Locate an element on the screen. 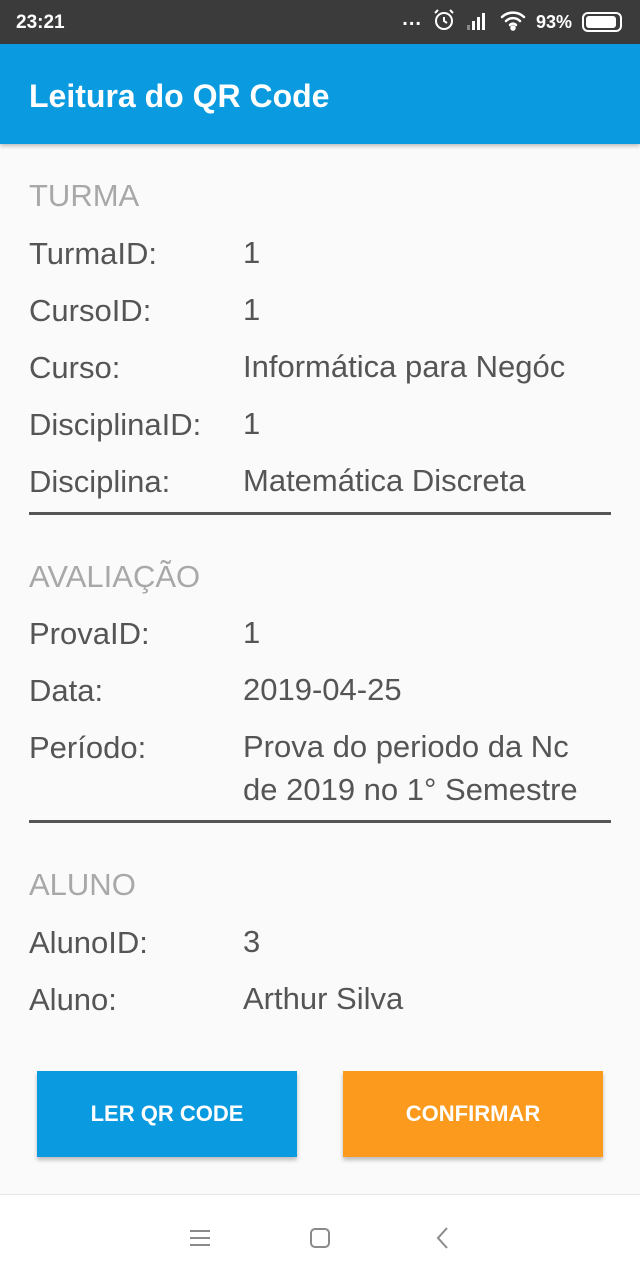  periodo-value-line2: de 2019 no 1° Semestre is located at coordinates (410, 789).